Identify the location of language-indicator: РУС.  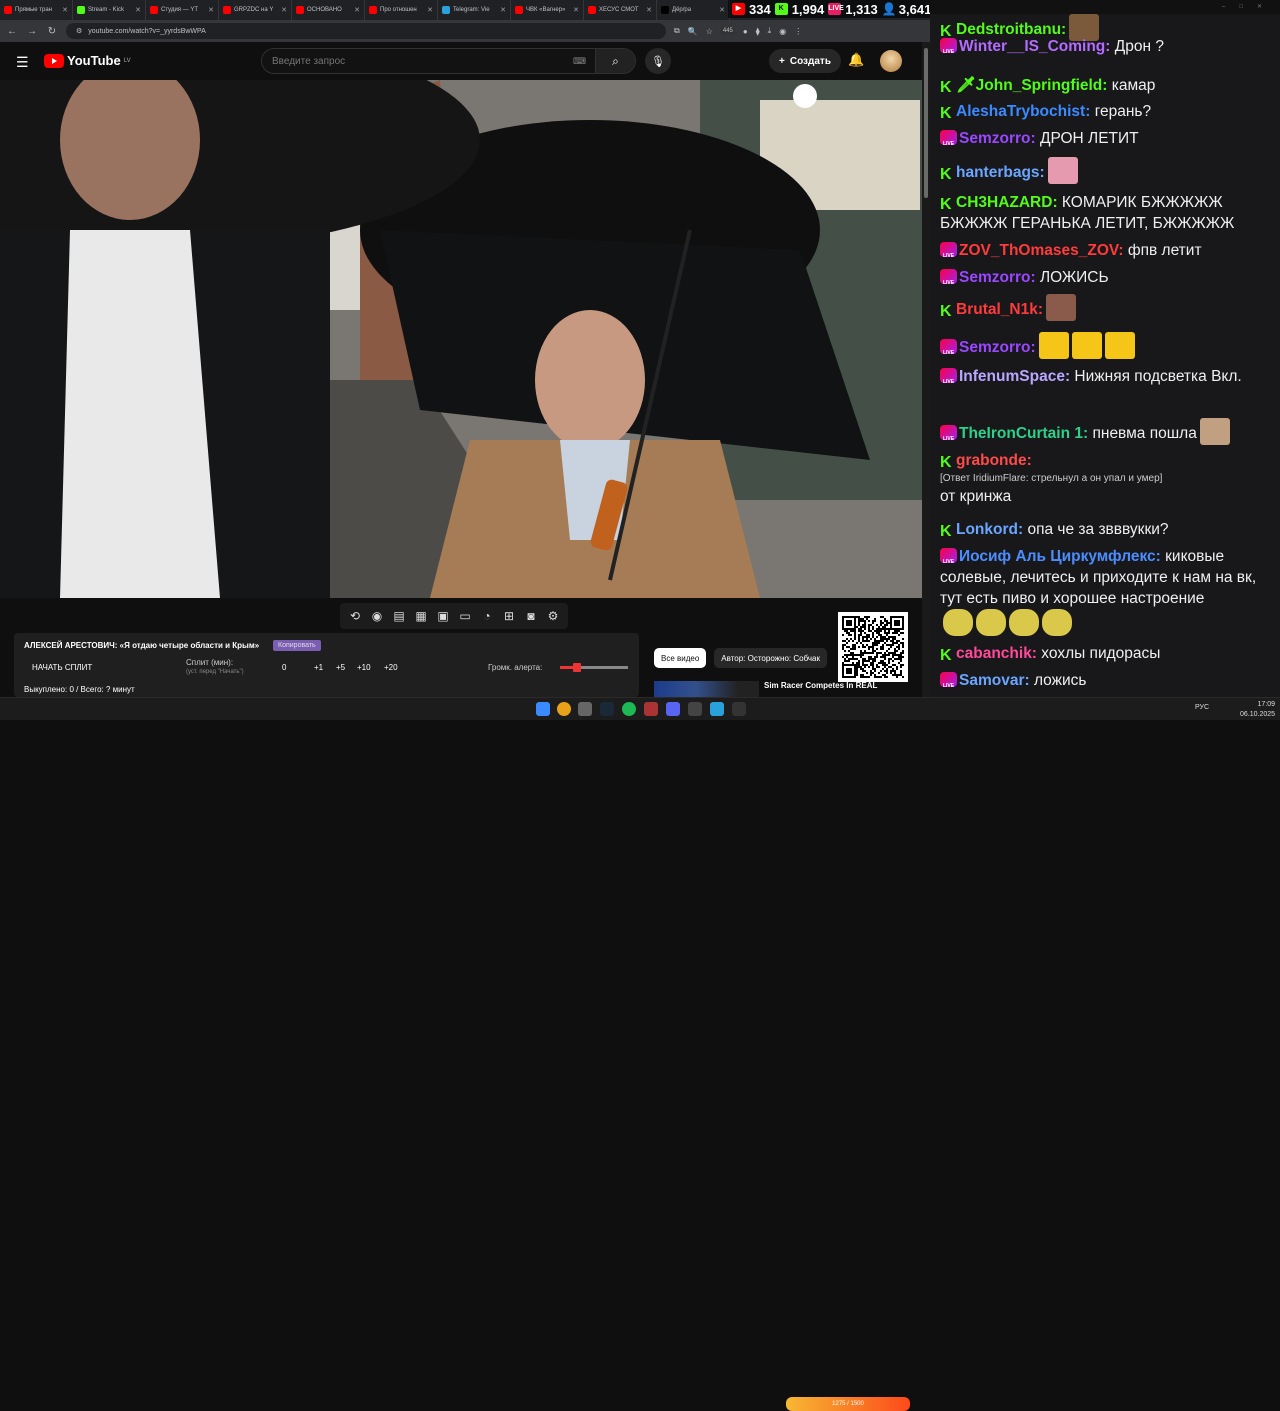
(1202, 707).